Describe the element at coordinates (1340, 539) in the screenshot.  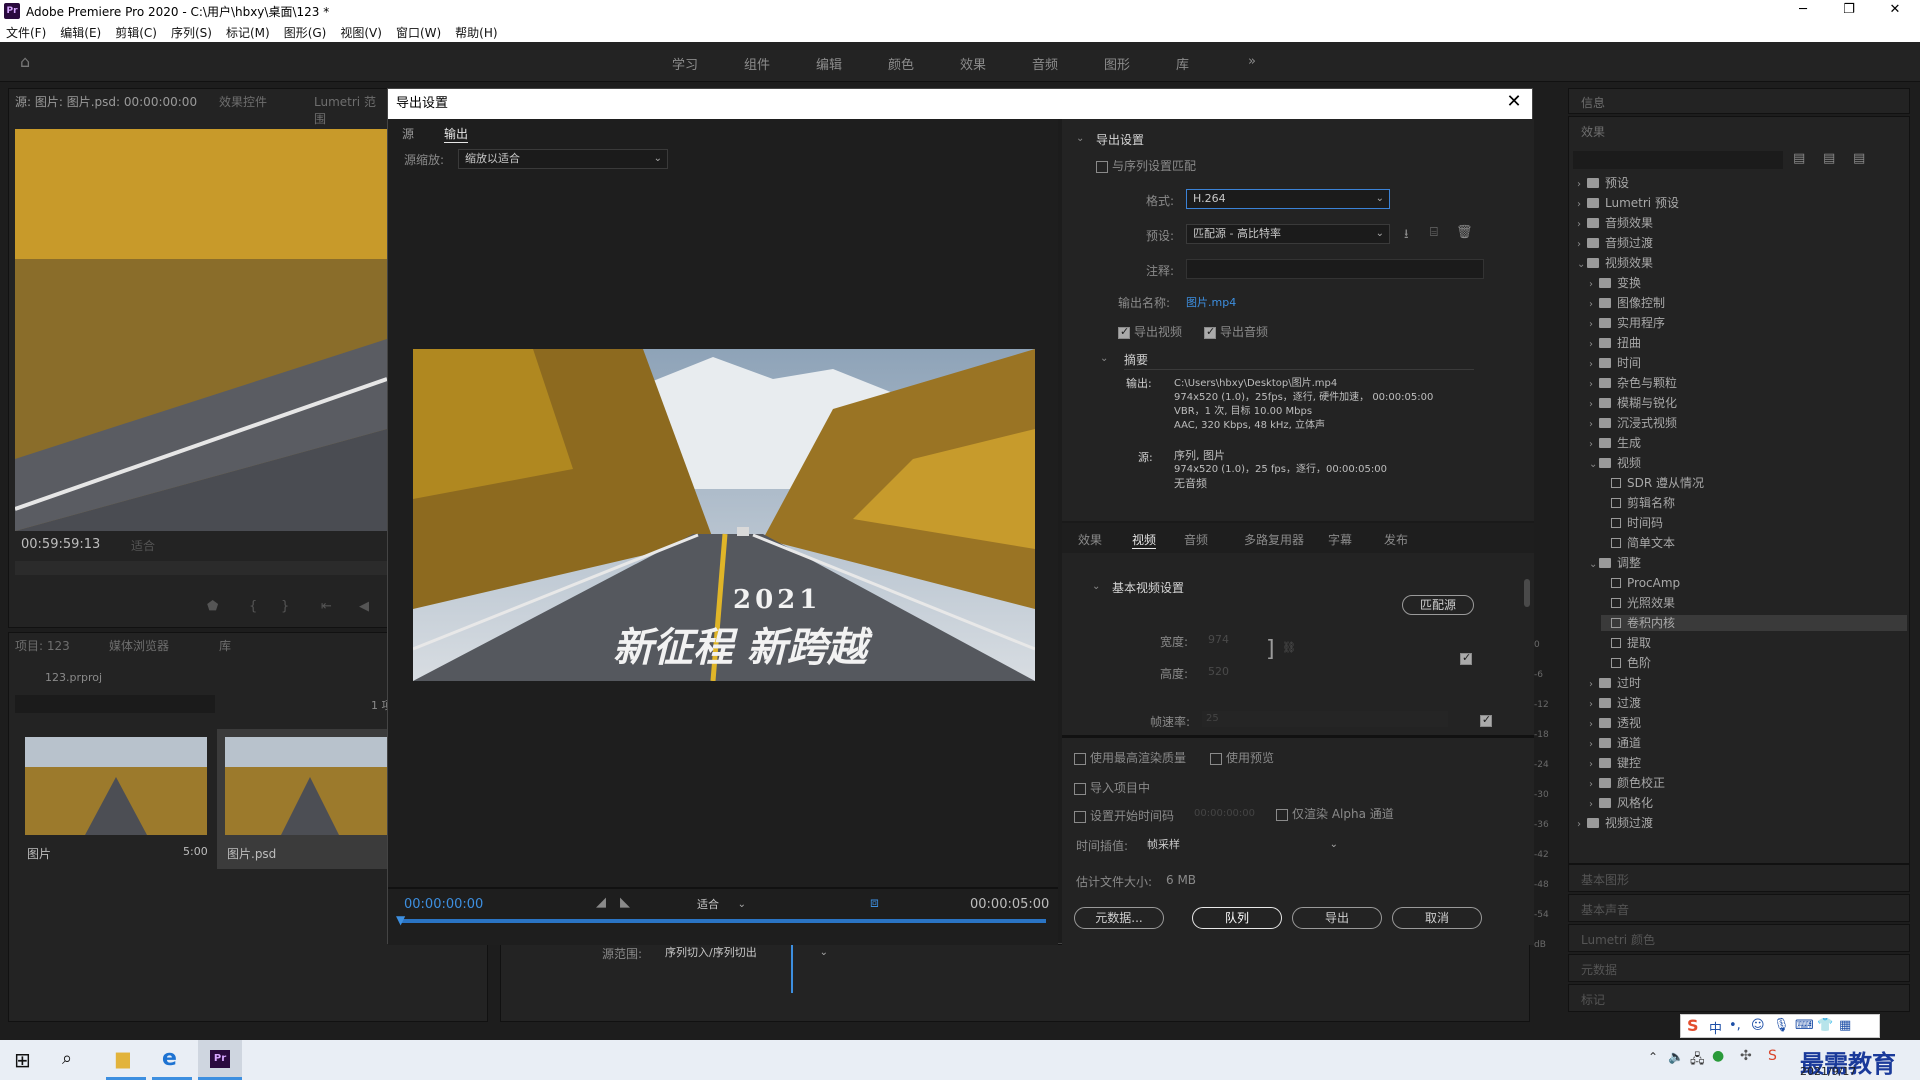
I see `tab-captions-settings: 字幕` at that location.